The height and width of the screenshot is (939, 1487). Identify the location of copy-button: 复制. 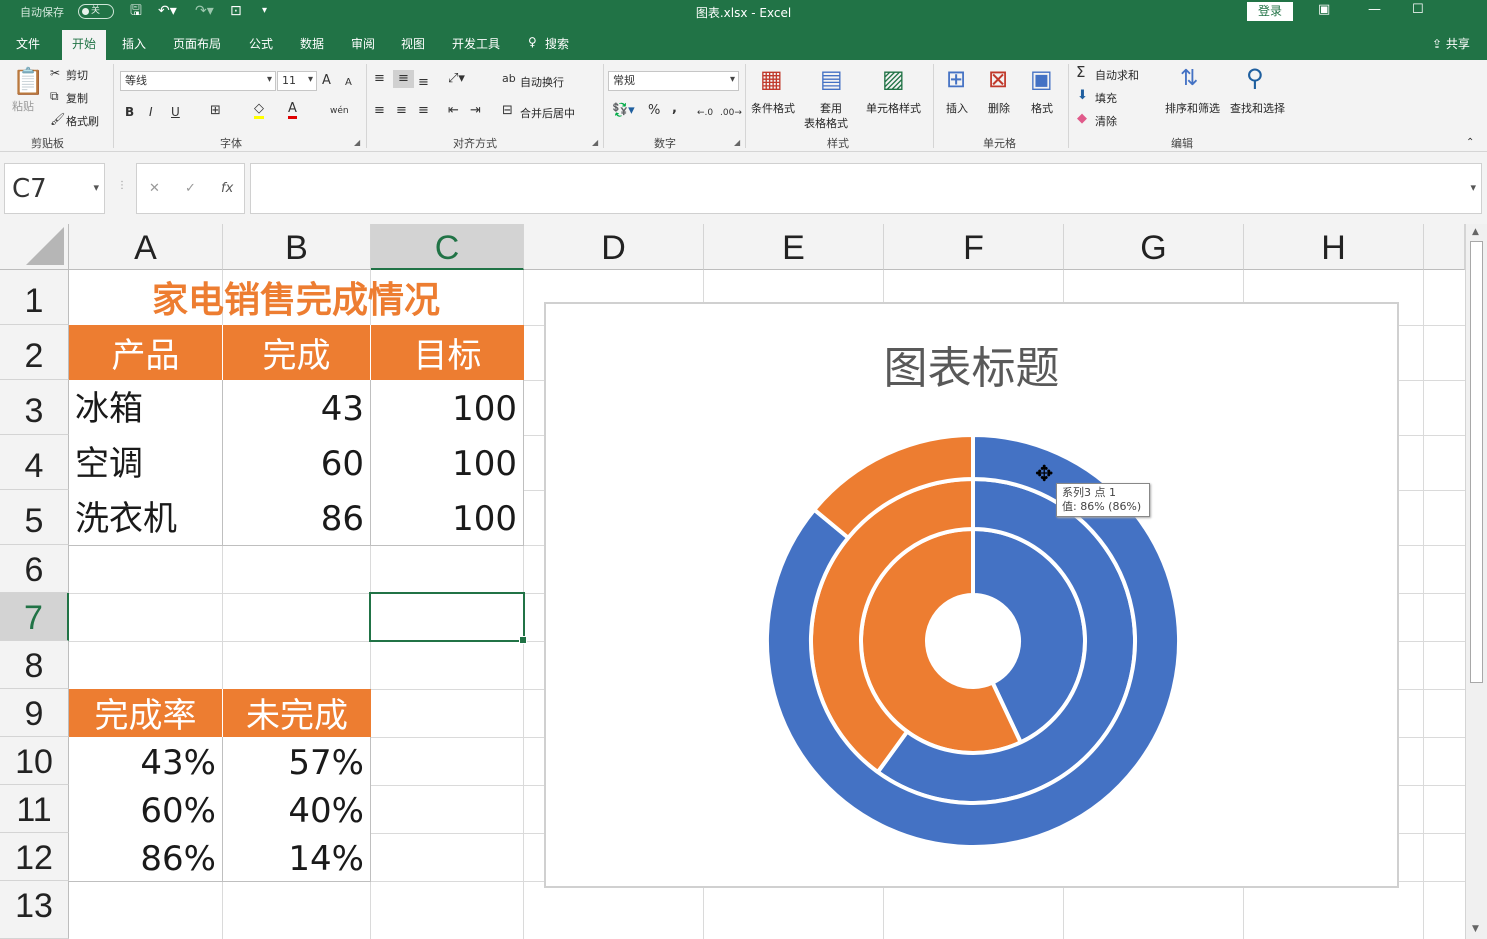
(77, 98).